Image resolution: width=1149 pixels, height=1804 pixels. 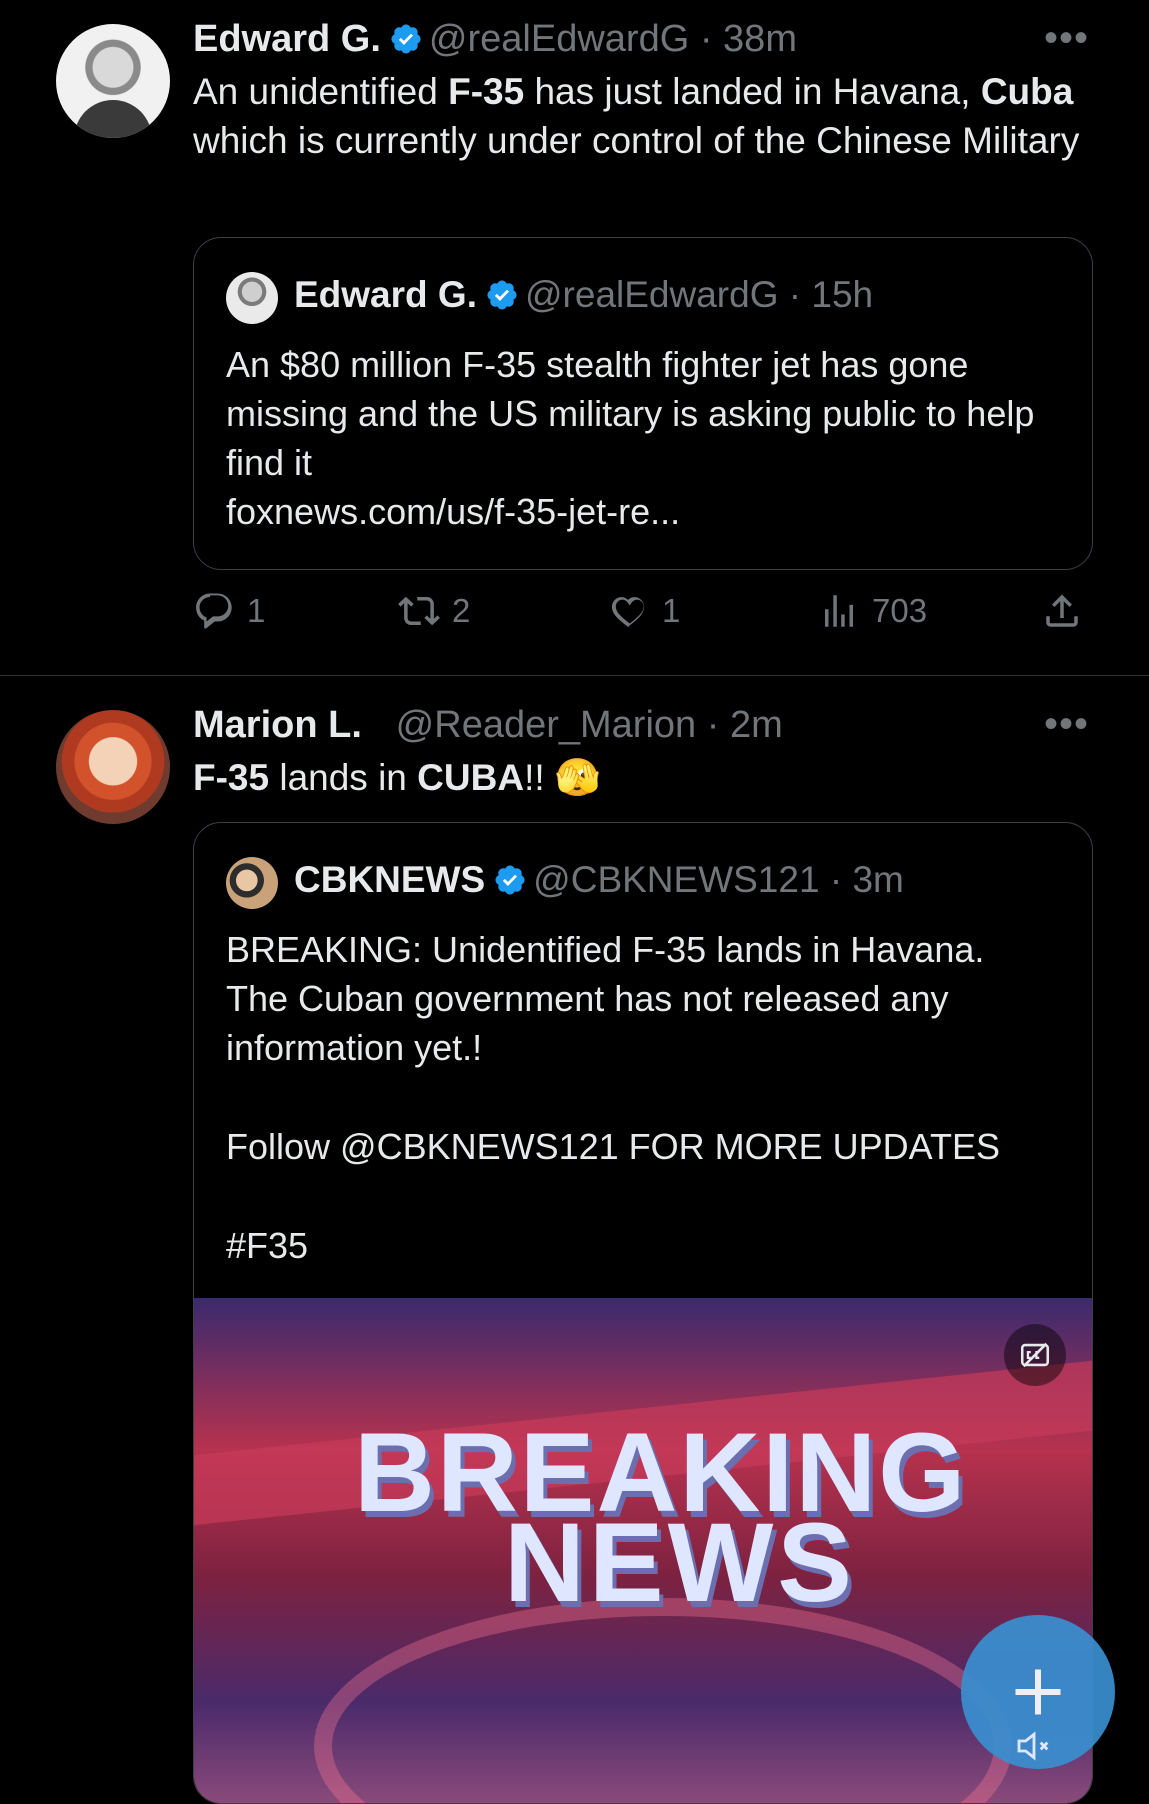 What do you see at coordinates (842, 294) in the screenshot?
I see `quoted-timestamp: 15h` at bounding box center [842, 294].